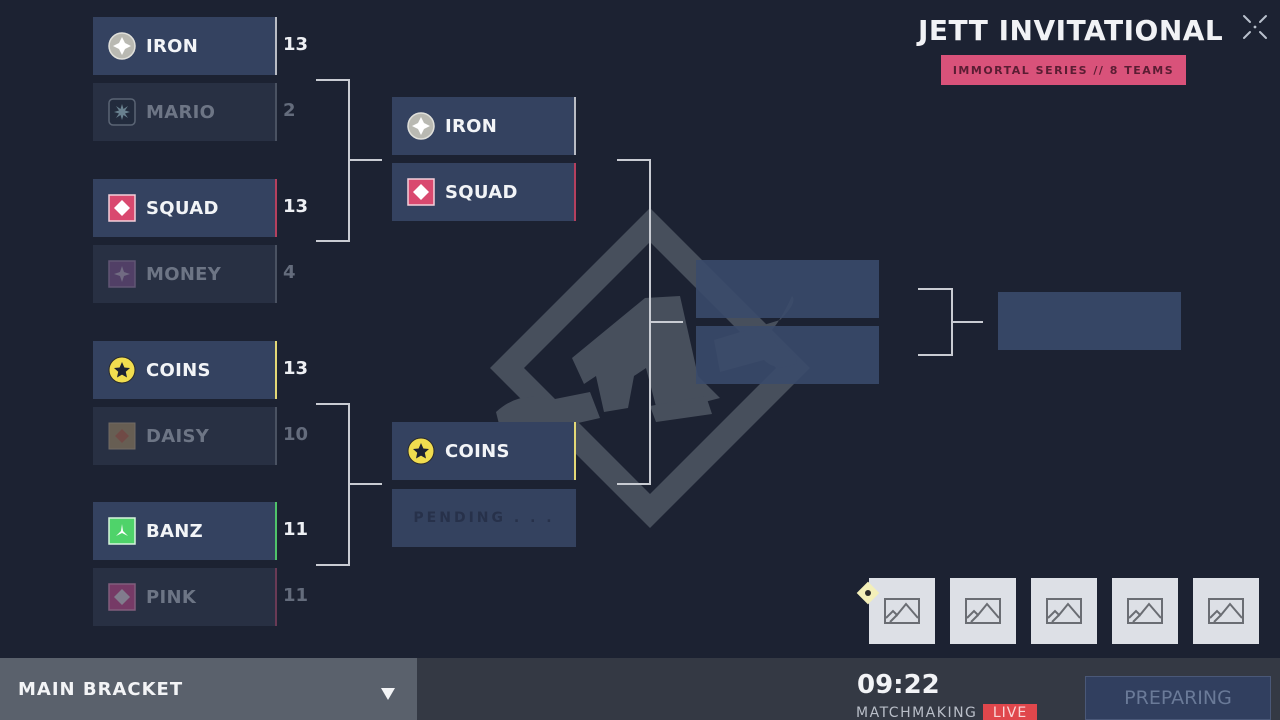  What do you see at coordinates (1089, 321) in the screenshot?
I see `final-slot-empty` at bounding box center [1089, 321].